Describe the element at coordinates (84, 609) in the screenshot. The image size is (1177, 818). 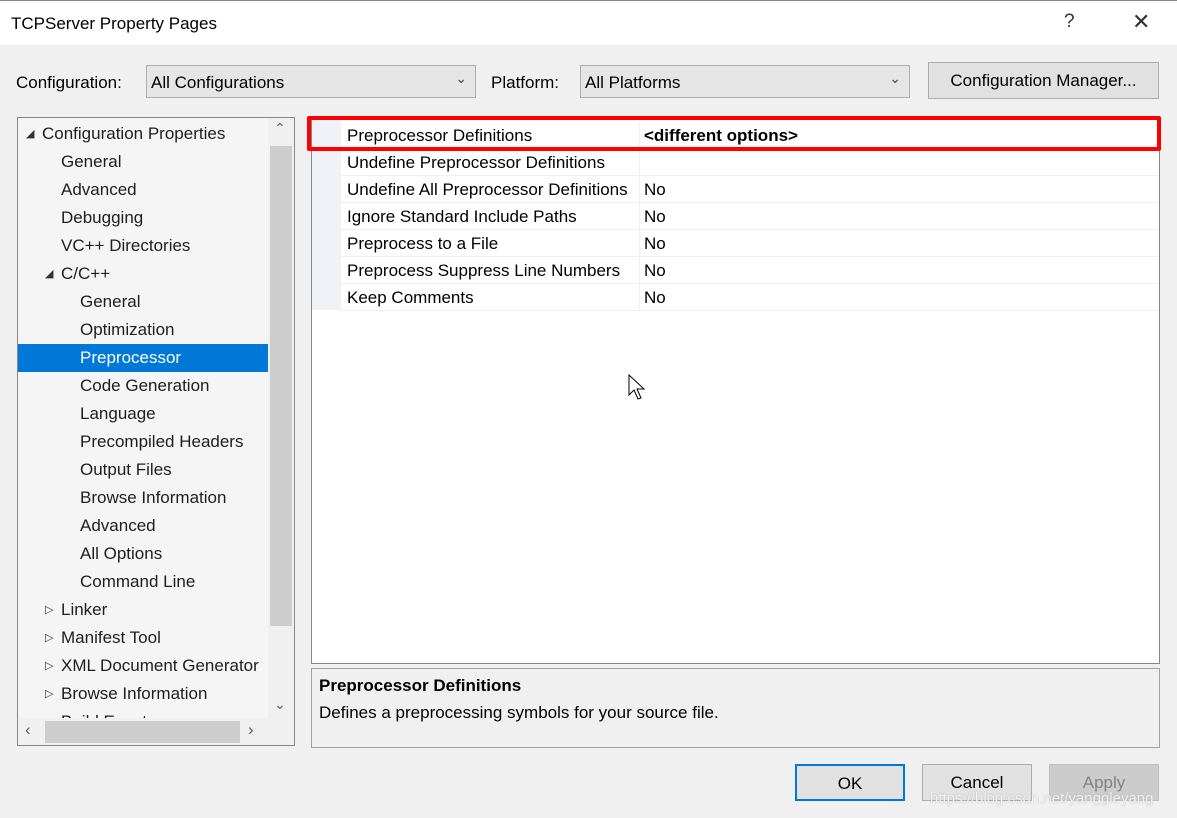
I see `tree-item-label: Linker` at that location.